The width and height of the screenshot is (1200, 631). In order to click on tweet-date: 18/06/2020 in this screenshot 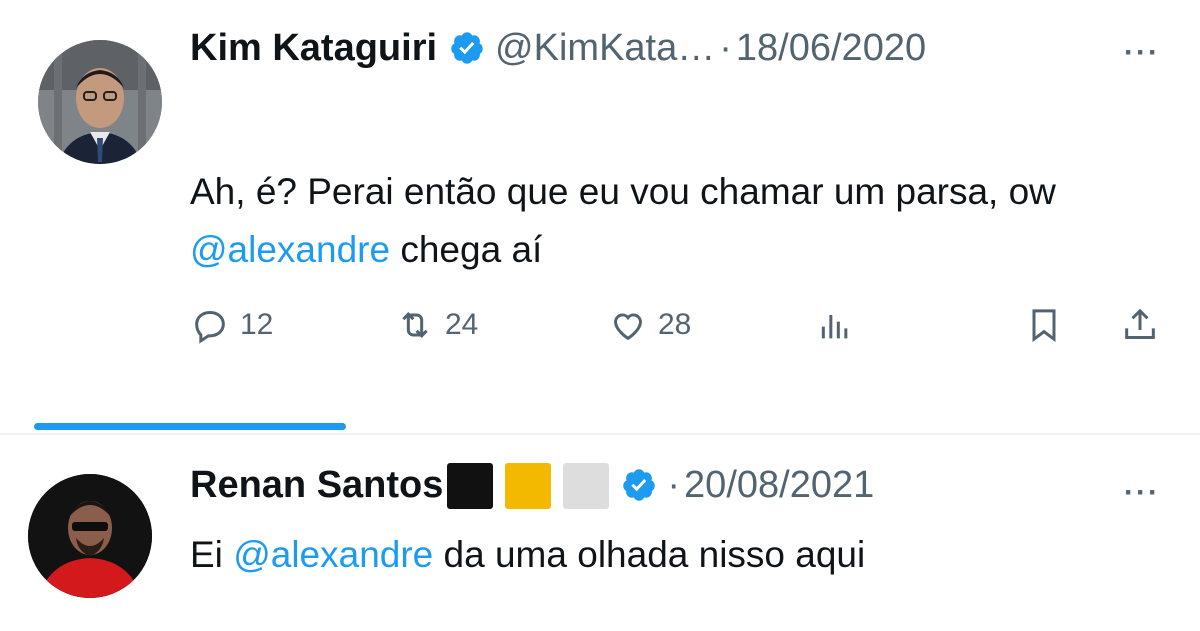, I will do `click(831, 48)`.